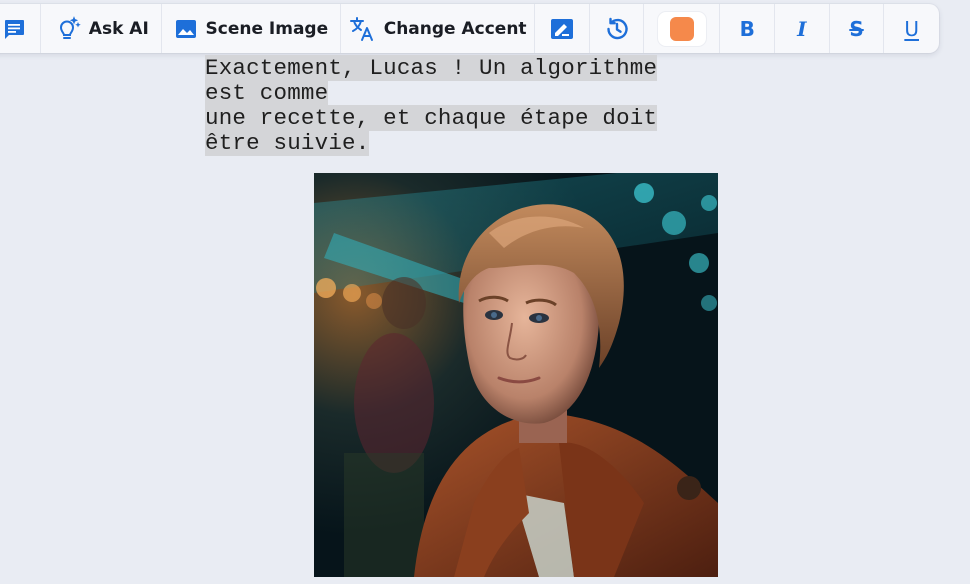 This screenshot has width=970, height=584. I want to click on dialogue-line: Exactement, Lucas ! Un algorithme, so click(431, 68).